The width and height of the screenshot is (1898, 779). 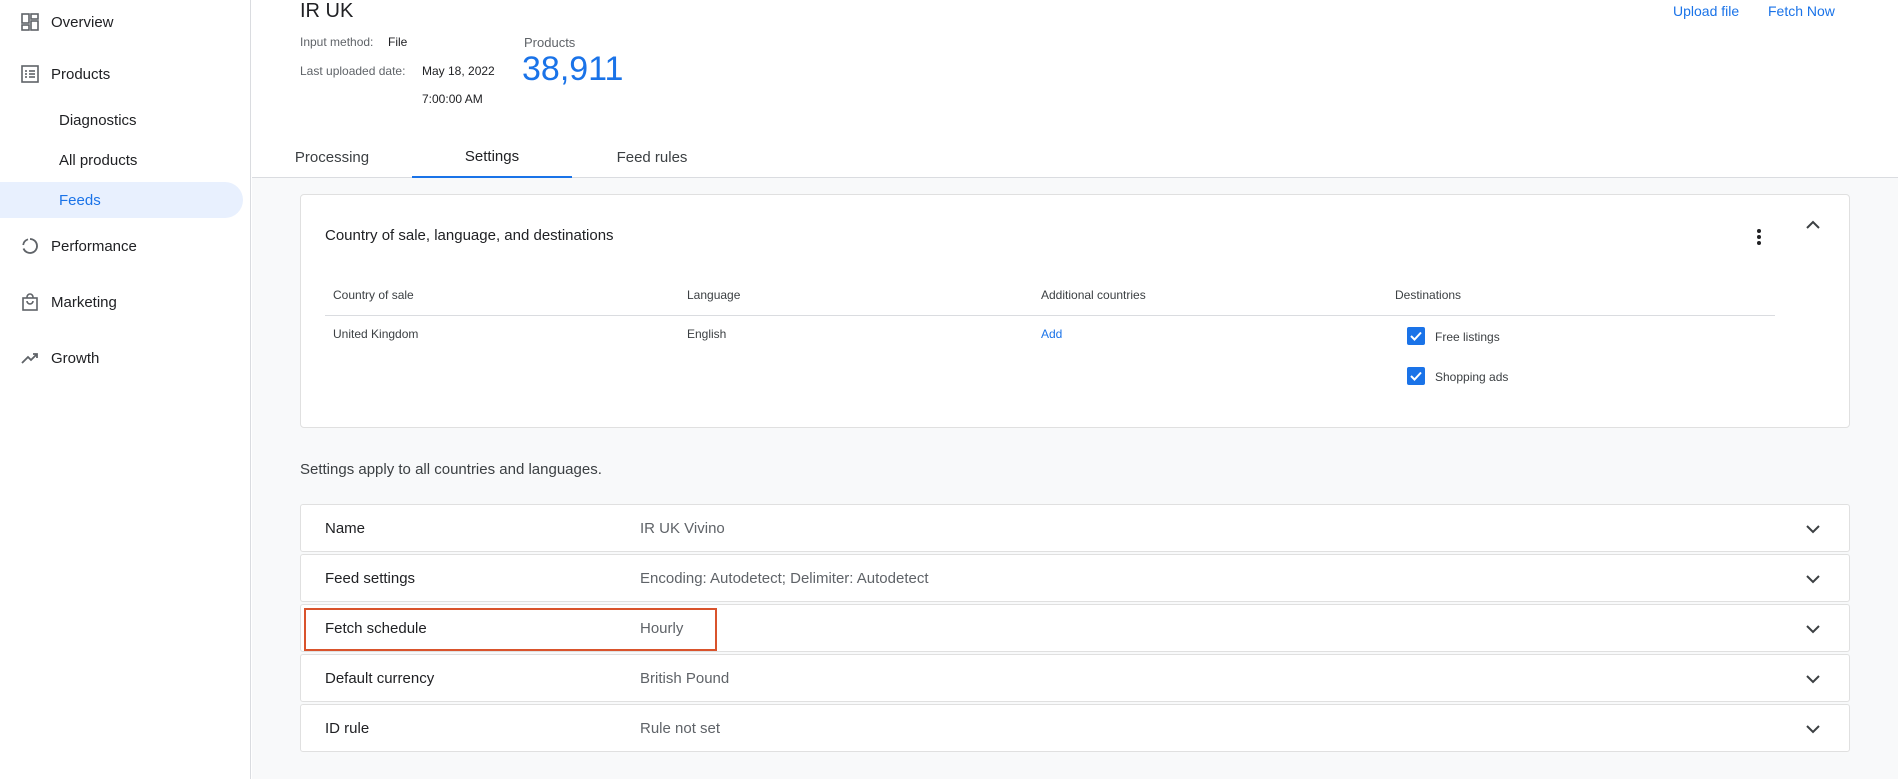 What do you see at coordinates (398, 42) in the screenshot?
I see `input-method-value: File` at bounding box center [398, 42].